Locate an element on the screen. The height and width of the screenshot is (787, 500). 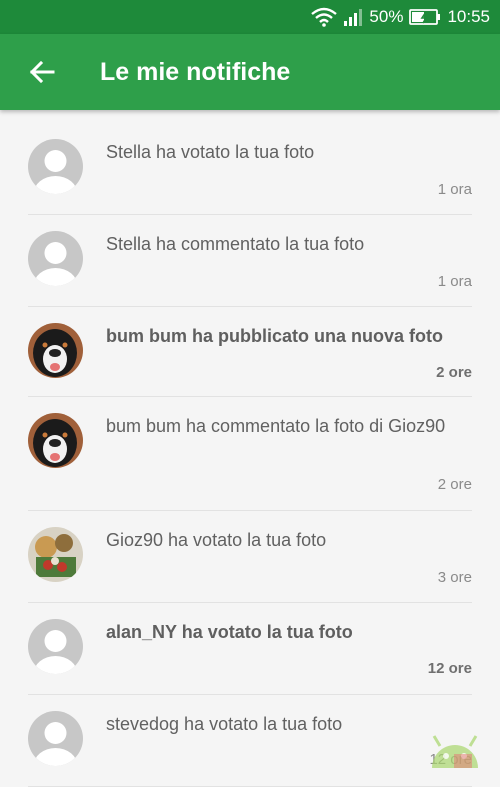
notification-time: 12 ore is located at coordinates (449, 668).